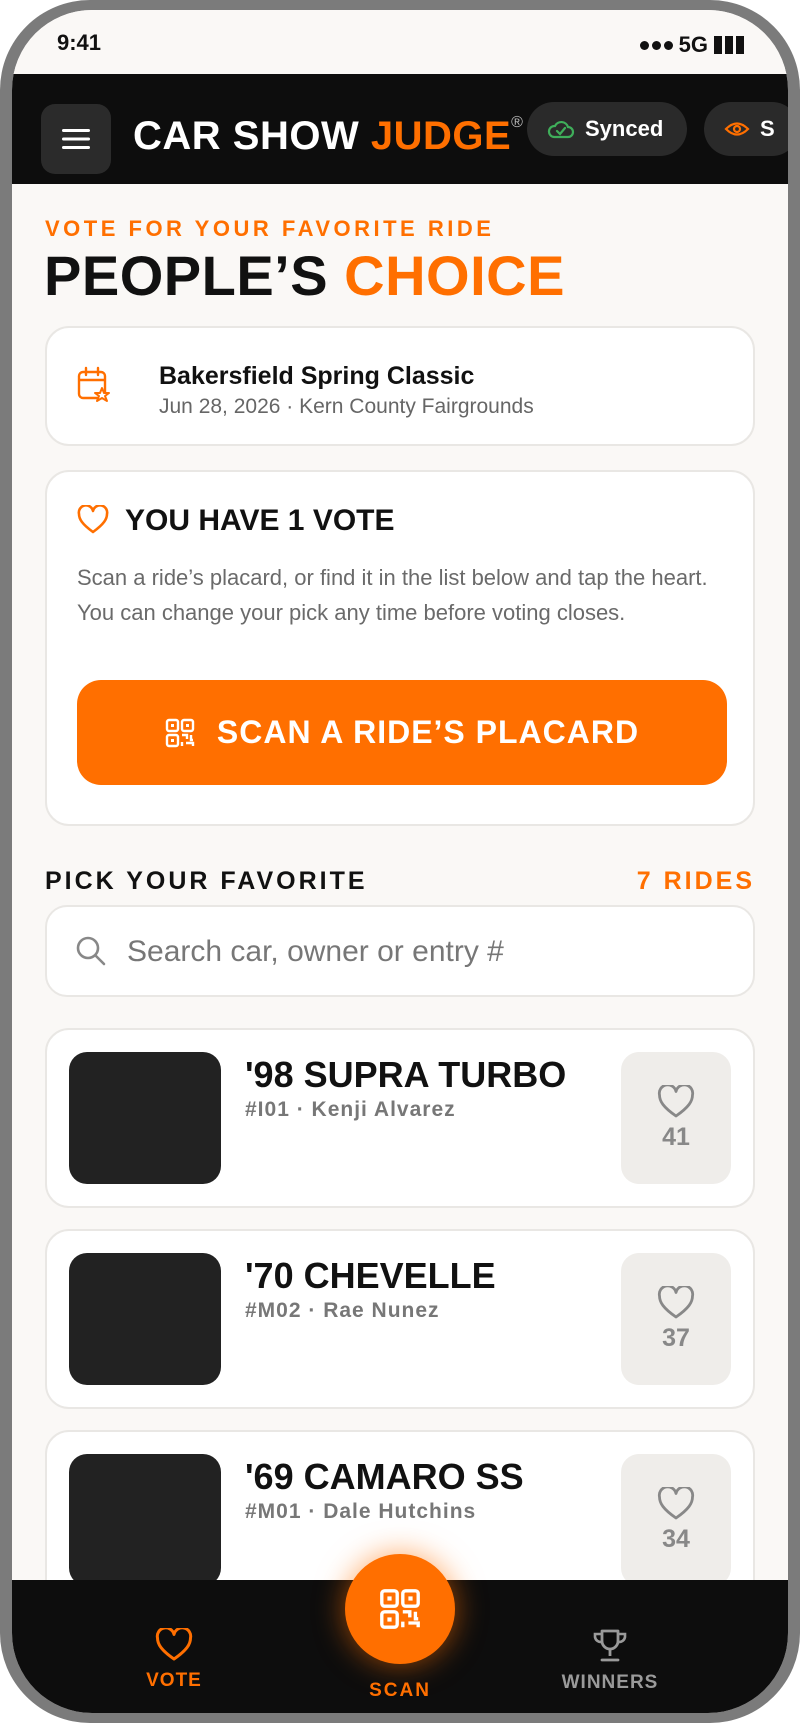  I want to click on ride-name: '70 CHEVELLE, so click(370, 1275).